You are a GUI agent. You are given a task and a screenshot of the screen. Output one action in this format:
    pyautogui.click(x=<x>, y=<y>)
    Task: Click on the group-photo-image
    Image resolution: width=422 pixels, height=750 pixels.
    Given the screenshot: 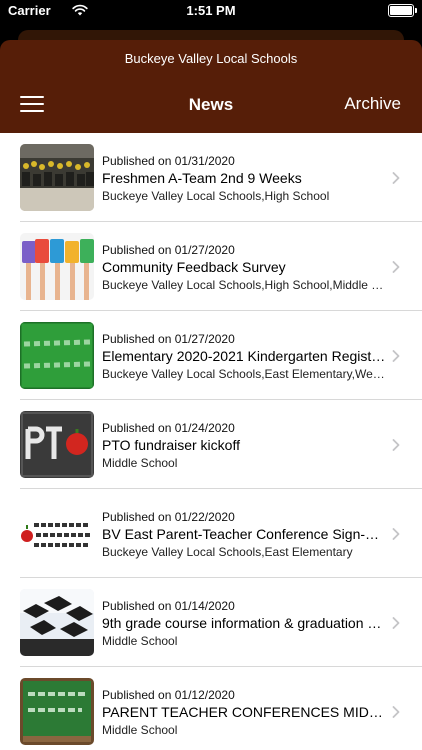 What is the action you would take?
    pyautogui.click(x=57, y=177)
    